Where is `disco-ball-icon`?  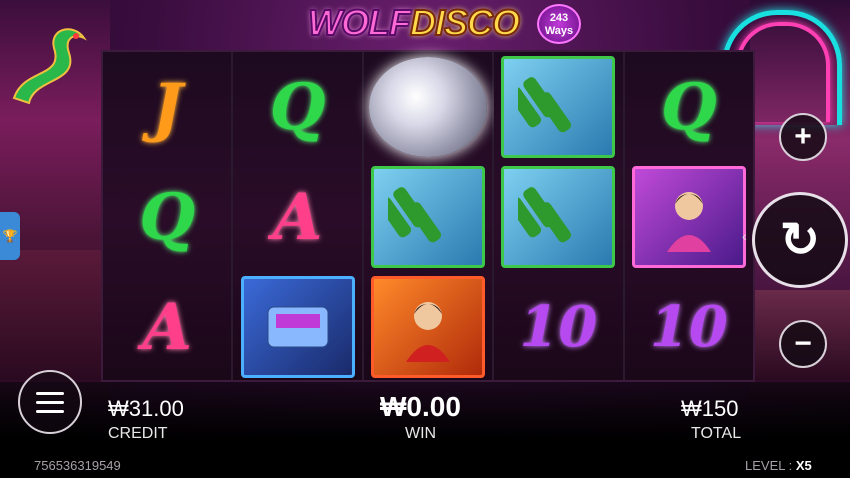 disco-ball-icon is located at coordinates (428, 107).